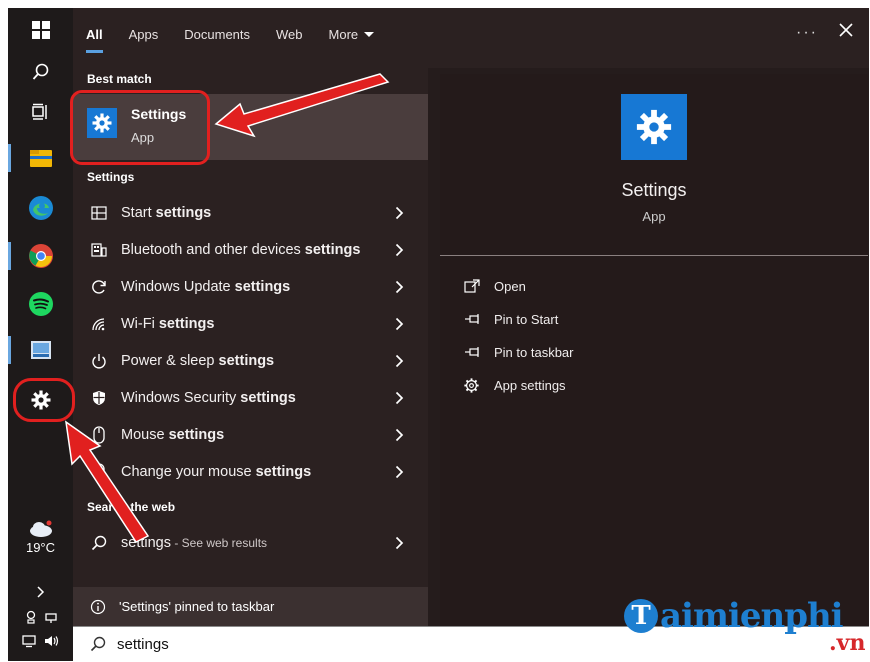  I want to click on detail-divider, so click(654, 255).